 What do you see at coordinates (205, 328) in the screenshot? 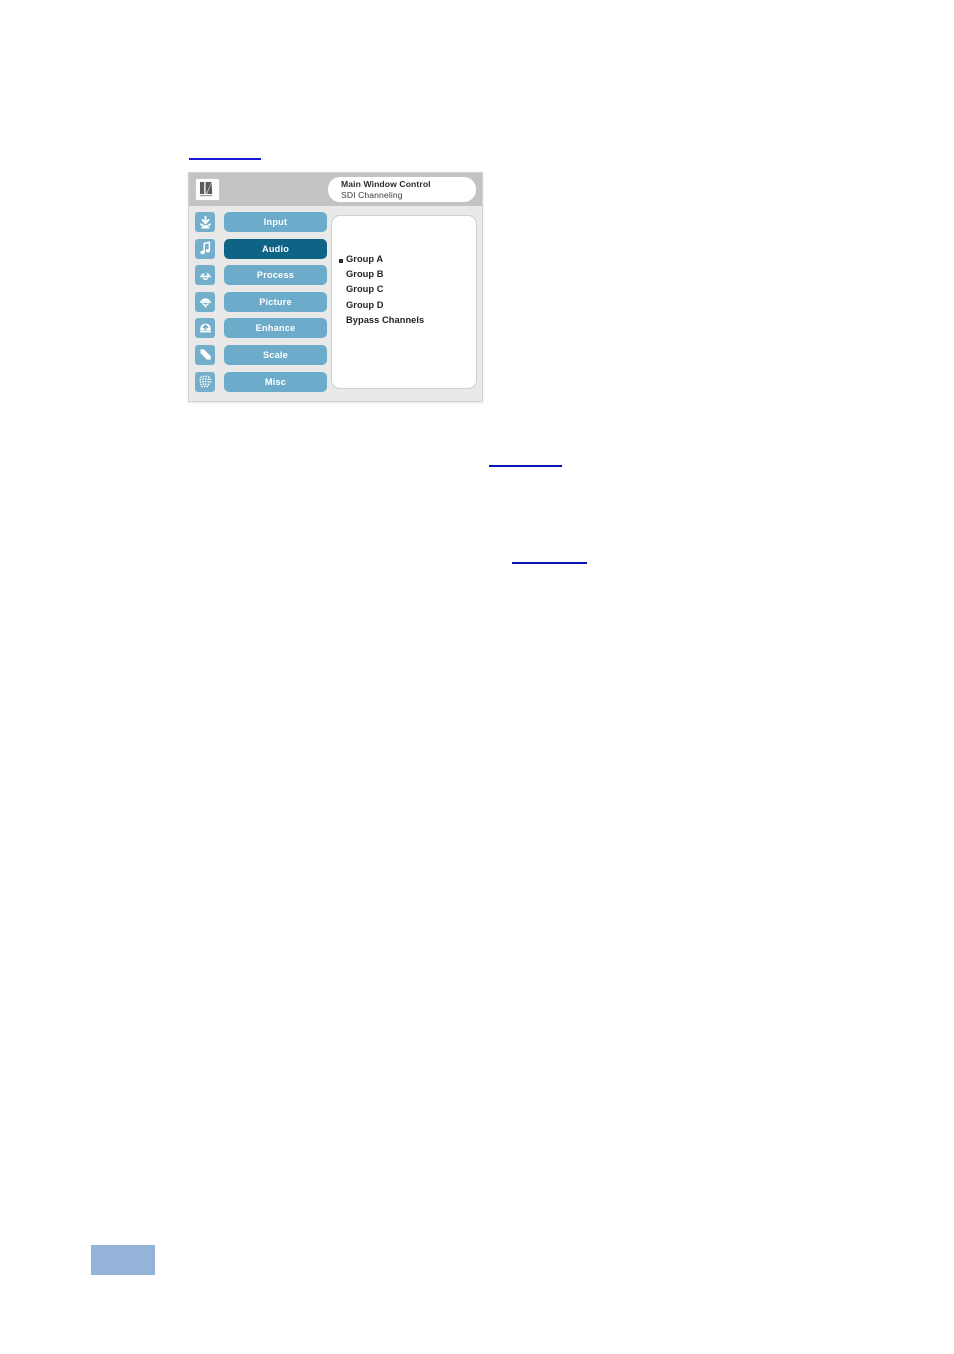
I see `enhance-arrow-up-icon` at bounding box center [205, 328].